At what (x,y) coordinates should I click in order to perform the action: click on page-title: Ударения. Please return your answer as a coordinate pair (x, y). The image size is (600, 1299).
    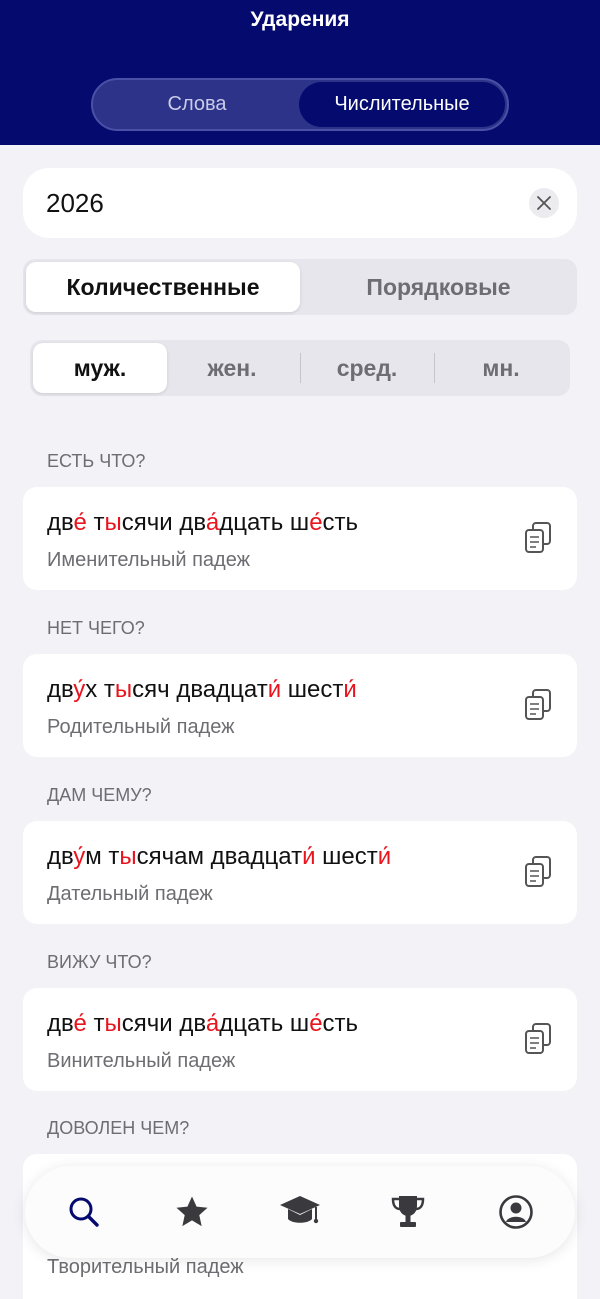
    Looking at the image, I should click on (300, 19).